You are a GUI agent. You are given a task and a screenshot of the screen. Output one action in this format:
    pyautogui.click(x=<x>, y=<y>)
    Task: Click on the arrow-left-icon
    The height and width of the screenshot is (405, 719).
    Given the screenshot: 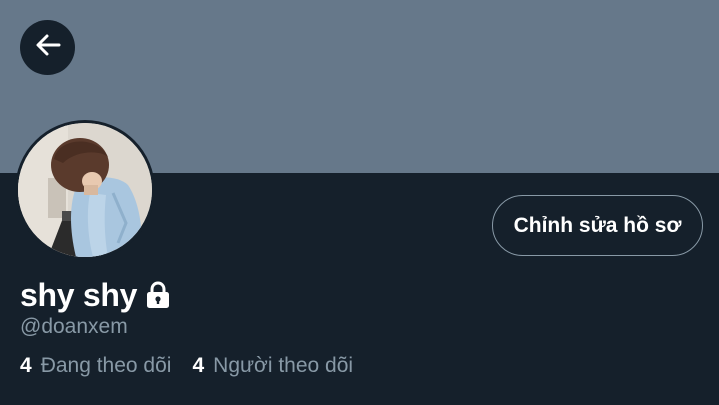 What is the action you would take?
    pyautogui.click(x=48, y=47)
    